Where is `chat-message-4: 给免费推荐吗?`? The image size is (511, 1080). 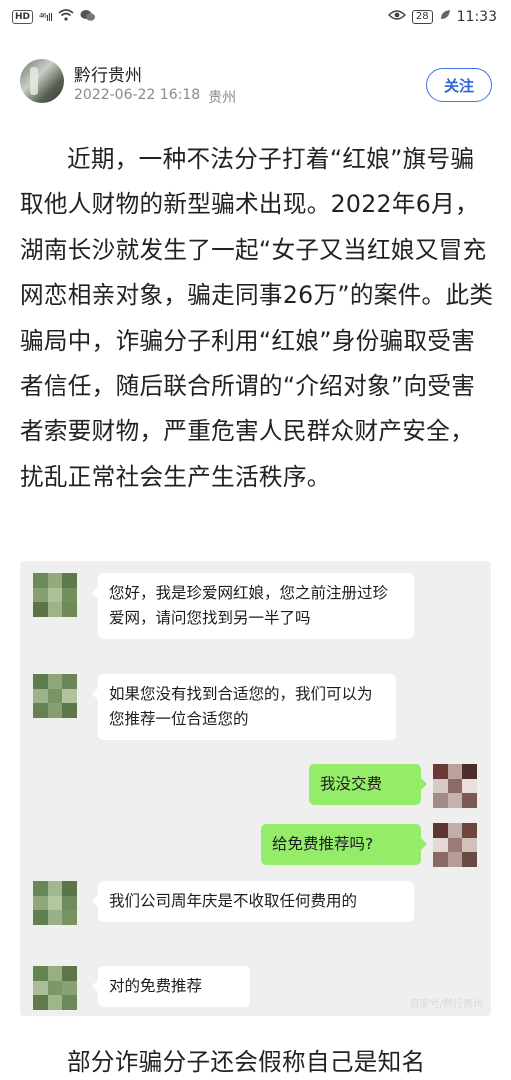 chat-message-4: 给免费推荐吗? is located at coordinates (344, 844).